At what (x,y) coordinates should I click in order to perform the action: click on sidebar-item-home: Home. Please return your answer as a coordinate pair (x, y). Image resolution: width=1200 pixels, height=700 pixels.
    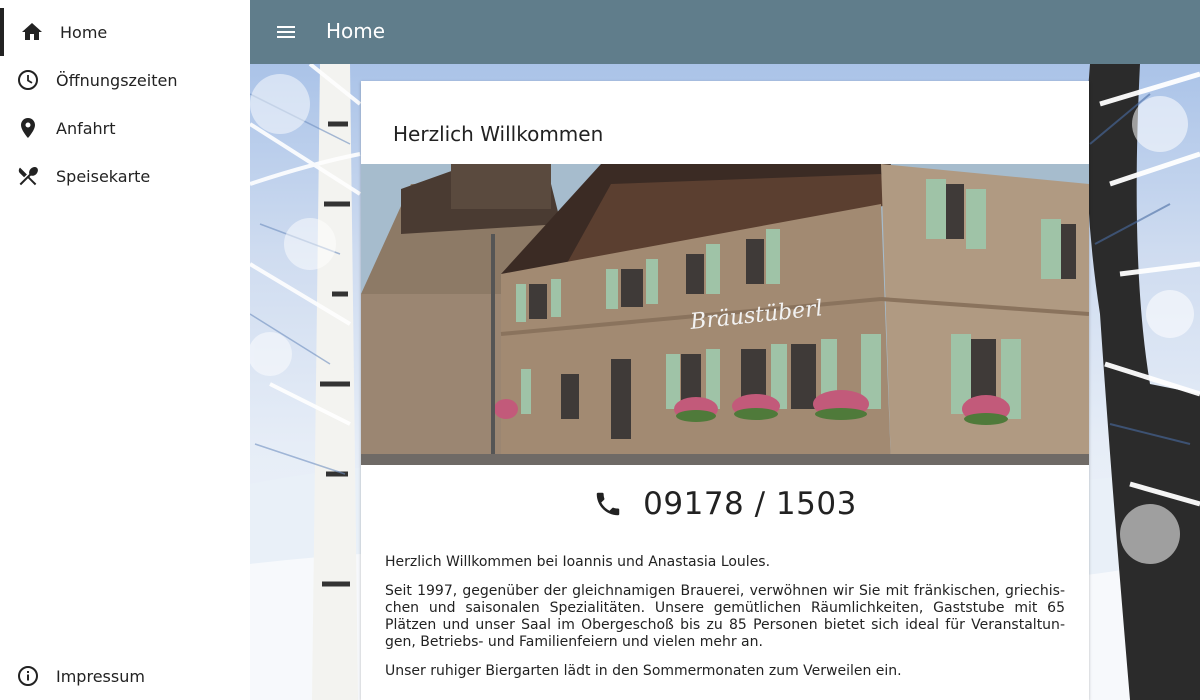
    Looking at the image, I should click on (125, 32).